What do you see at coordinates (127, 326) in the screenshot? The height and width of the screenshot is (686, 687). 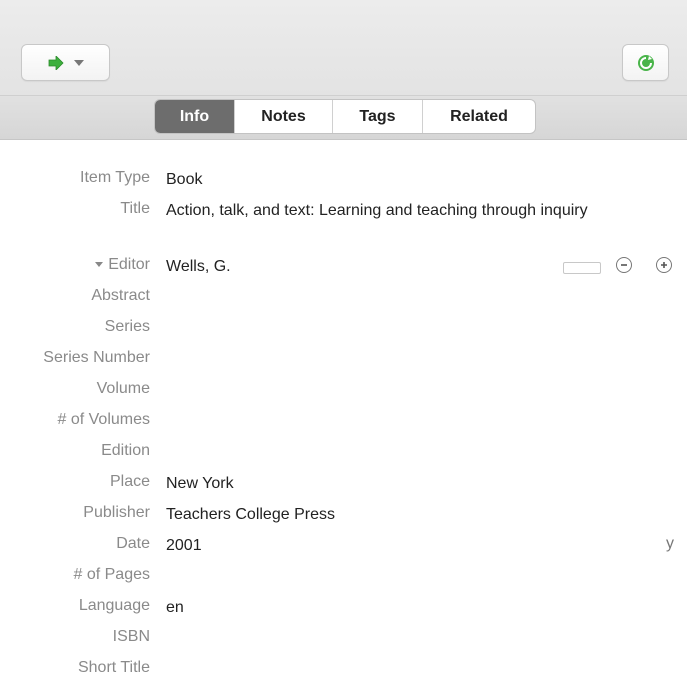 I see `field-label: Series` at bounding box center [127, 326].